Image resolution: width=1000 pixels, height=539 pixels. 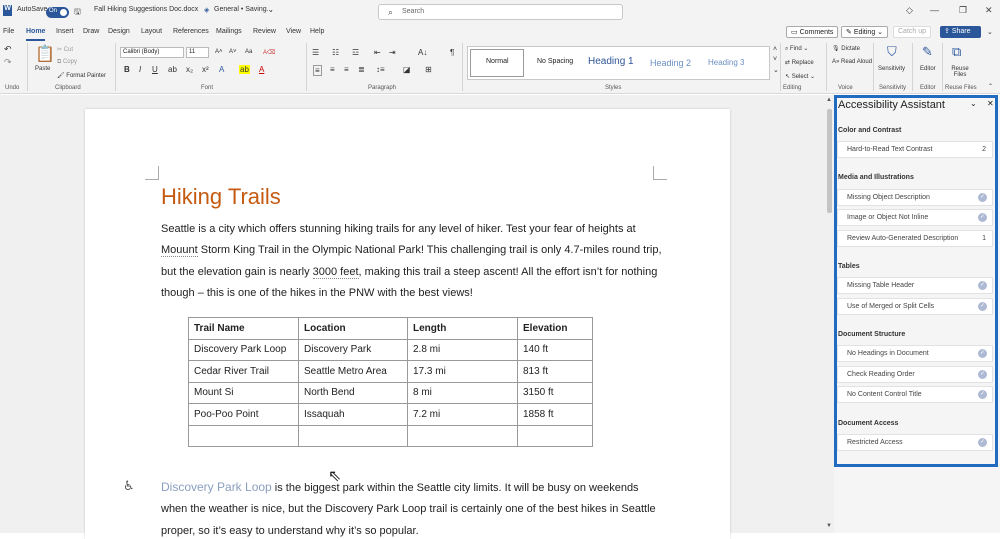 What do you see at coordinates (155, 69) in the screenshot?
I see `underline-button: U` at bounding box center [155, 69].